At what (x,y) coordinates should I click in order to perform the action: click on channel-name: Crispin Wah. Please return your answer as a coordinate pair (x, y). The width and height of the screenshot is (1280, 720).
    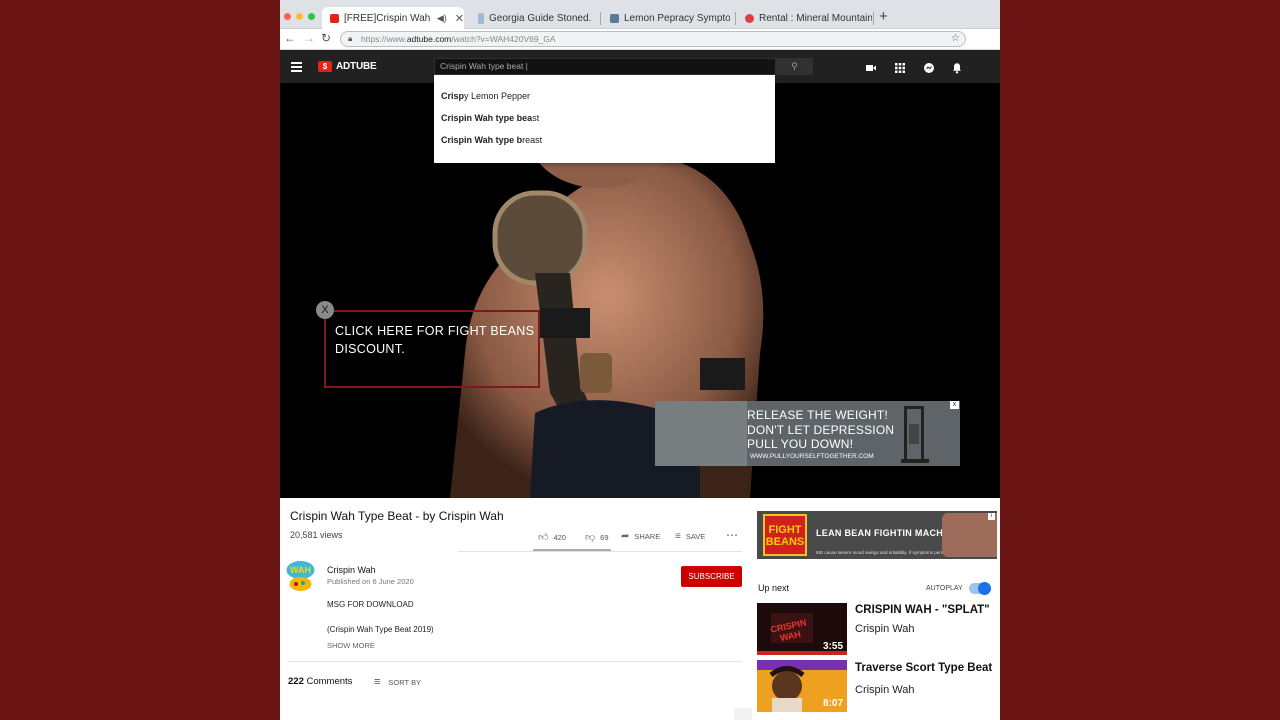
    Looking at the image, I should click on (351, 570).